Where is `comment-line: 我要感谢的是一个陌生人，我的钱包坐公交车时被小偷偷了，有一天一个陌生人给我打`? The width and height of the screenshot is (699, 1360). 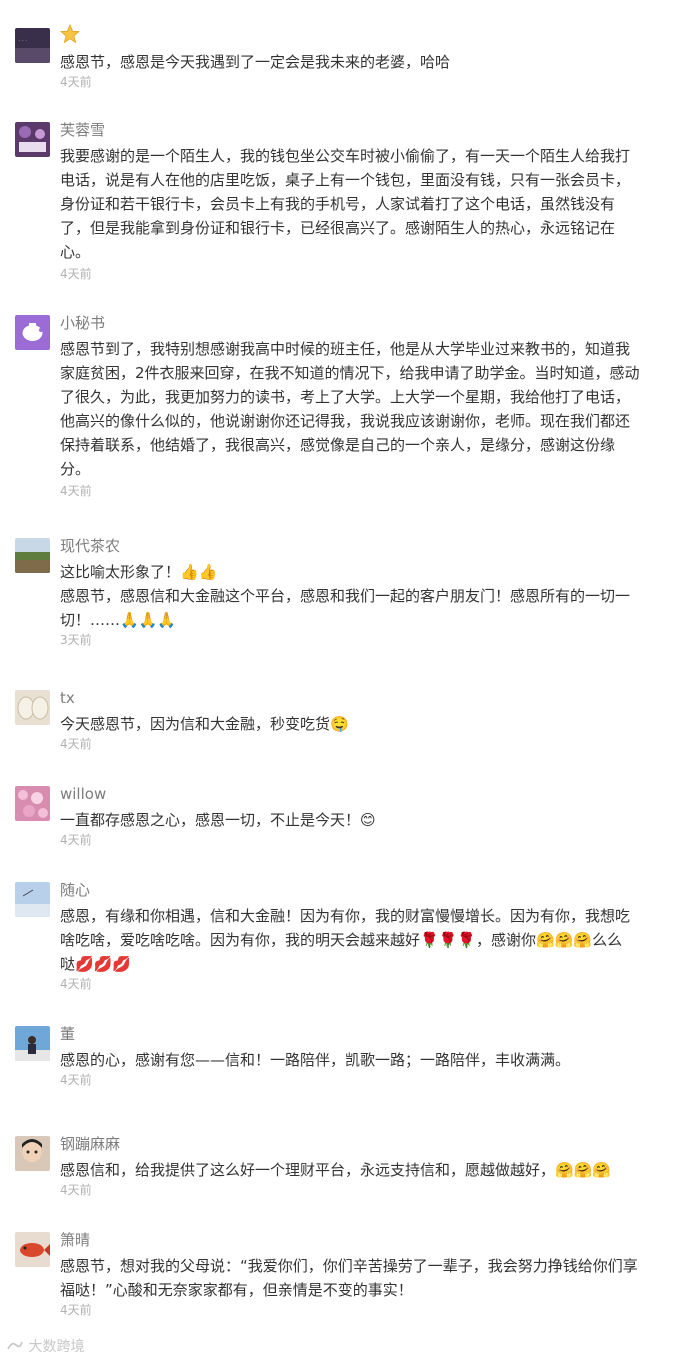 comment-line: 我要感谢的是一个陌生人，我的钱包坐公交车时被小偷偷了，有一天一个陌生人给我打 is located at coordinates (345, 156).